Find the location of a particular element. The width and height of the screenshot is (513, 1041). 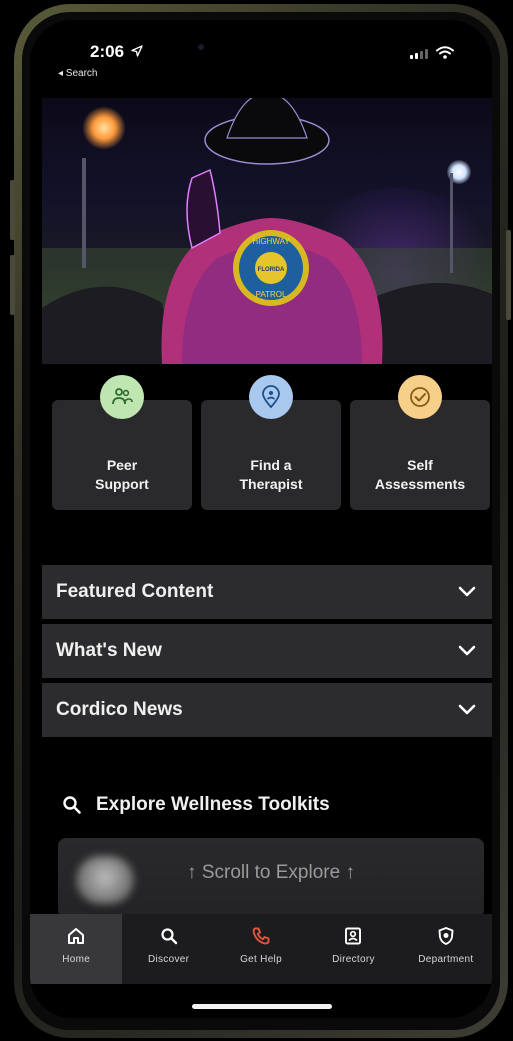

explore-wellness-toolkits-heading: Explore Wellness Toolkits is located at coordinates (196, 805).